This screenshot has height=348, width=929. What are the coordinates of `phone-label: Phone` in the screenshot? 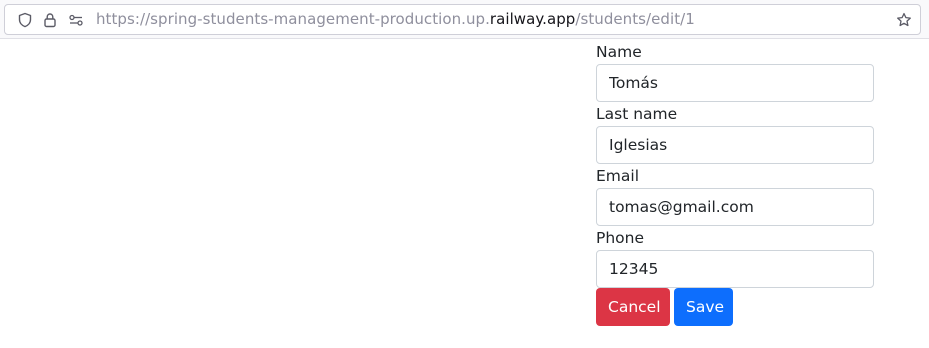 It's located at (620, 238).